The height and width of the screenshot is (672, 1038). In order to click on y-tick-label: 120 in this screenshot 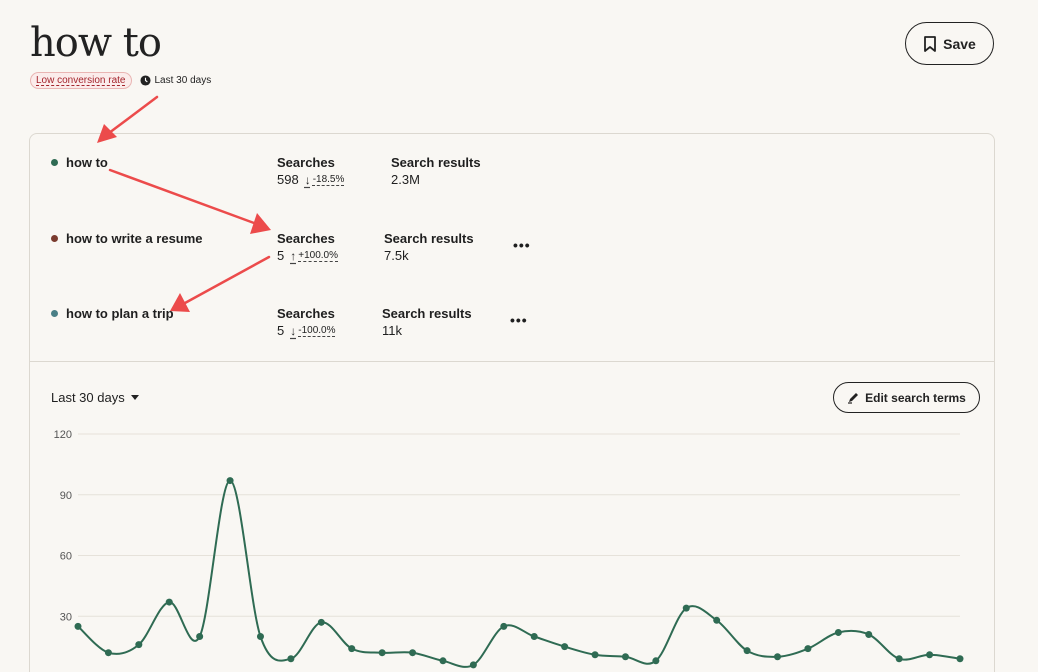, I will do `click(63, 435)`.